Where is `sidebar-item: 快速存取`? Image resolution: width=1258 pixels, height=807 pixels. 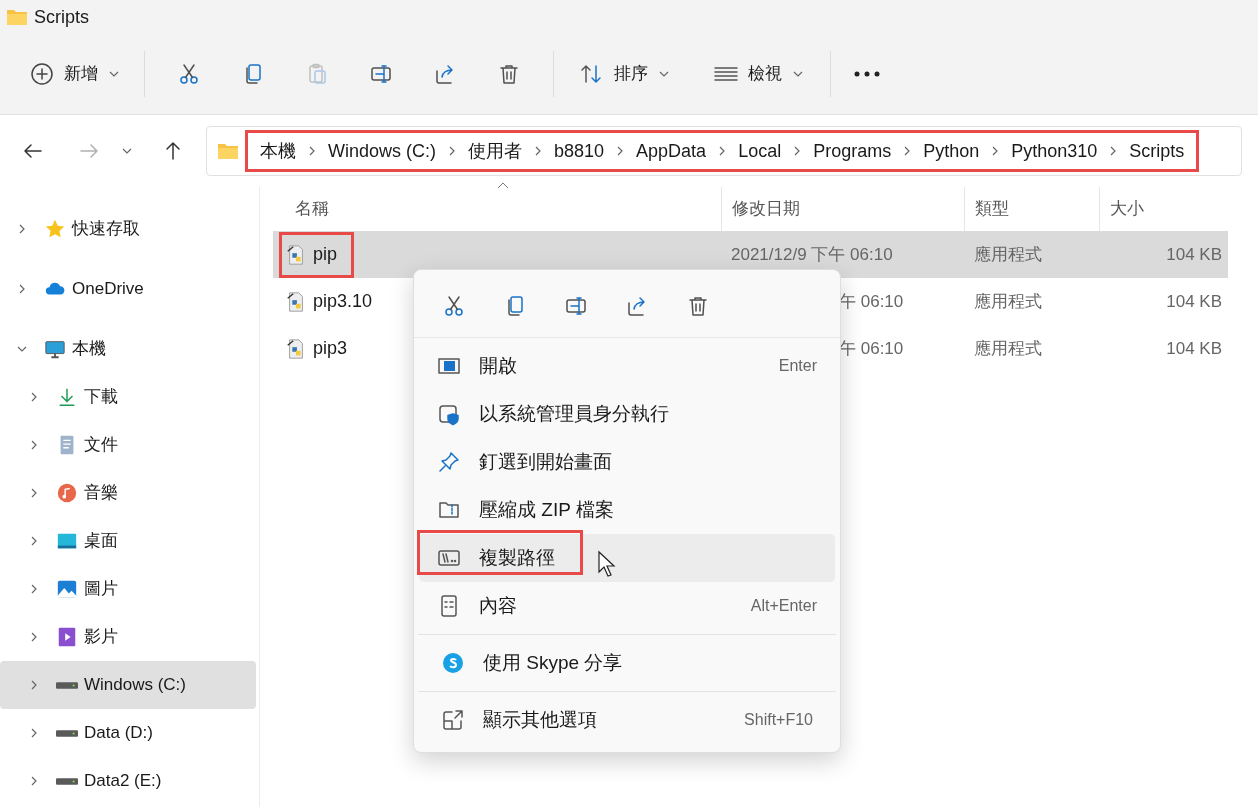 sidebar-item: 快速存取 is located at coordinates (128, 229).